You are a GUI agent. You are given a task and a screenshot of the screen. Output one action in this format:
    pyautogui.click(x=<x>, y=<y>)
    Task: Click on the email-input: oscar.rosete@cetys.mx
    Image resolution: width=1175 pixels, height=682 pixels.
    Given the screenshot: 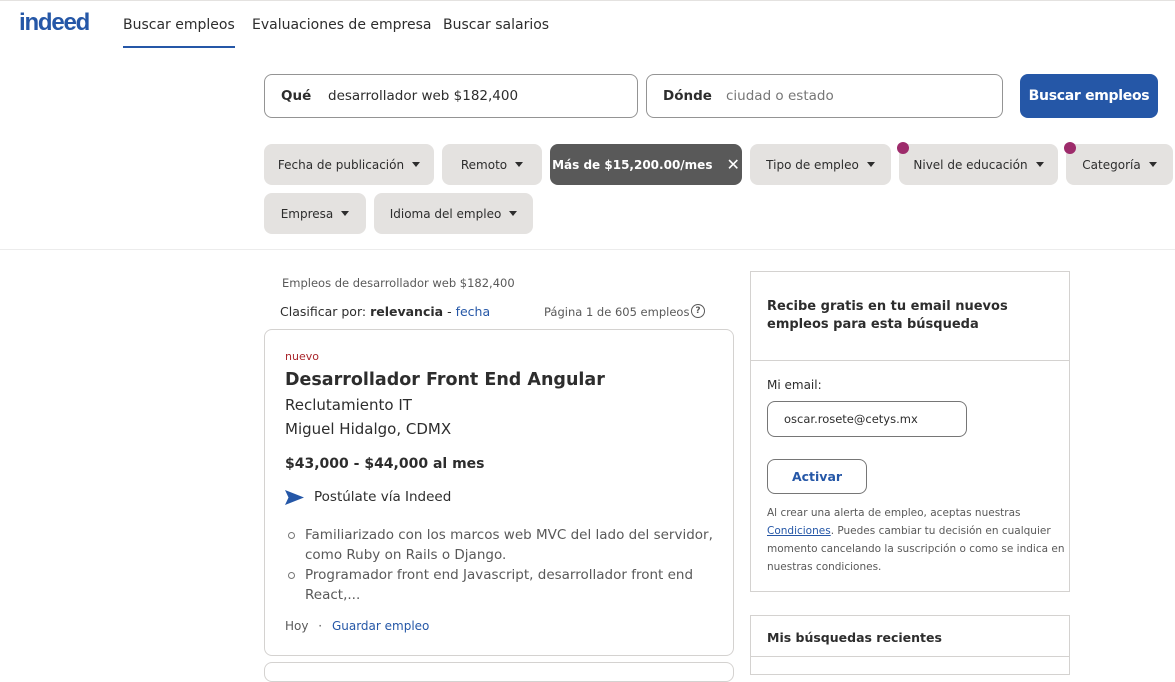 What is the action you would take?
    pyautogui.click(x=867, y=419)
    